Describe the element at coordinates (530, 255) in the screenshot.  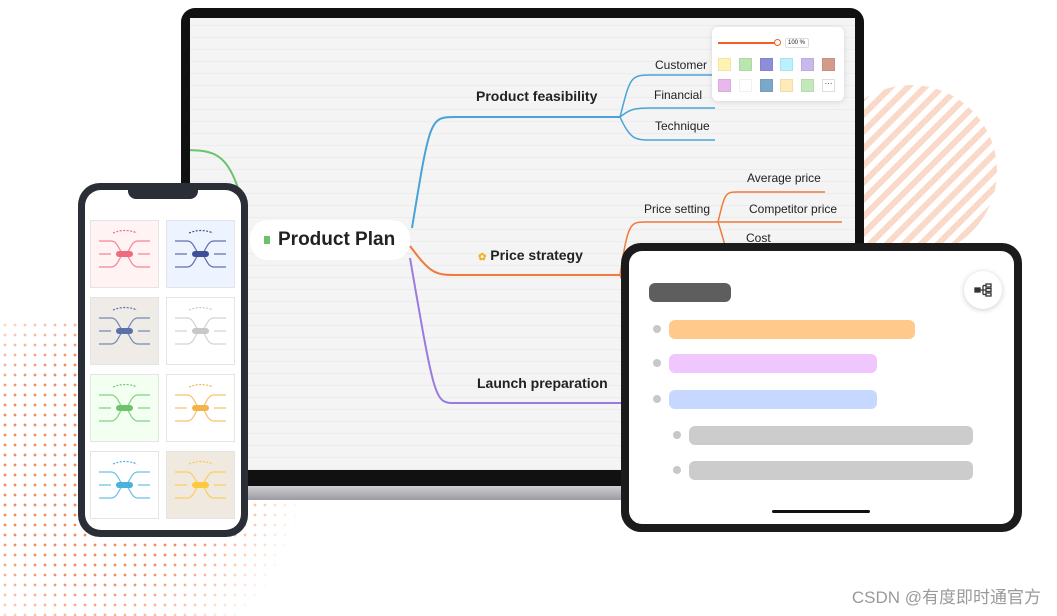
I see `node-price-strategy: ✿ Price strategy` at that location.